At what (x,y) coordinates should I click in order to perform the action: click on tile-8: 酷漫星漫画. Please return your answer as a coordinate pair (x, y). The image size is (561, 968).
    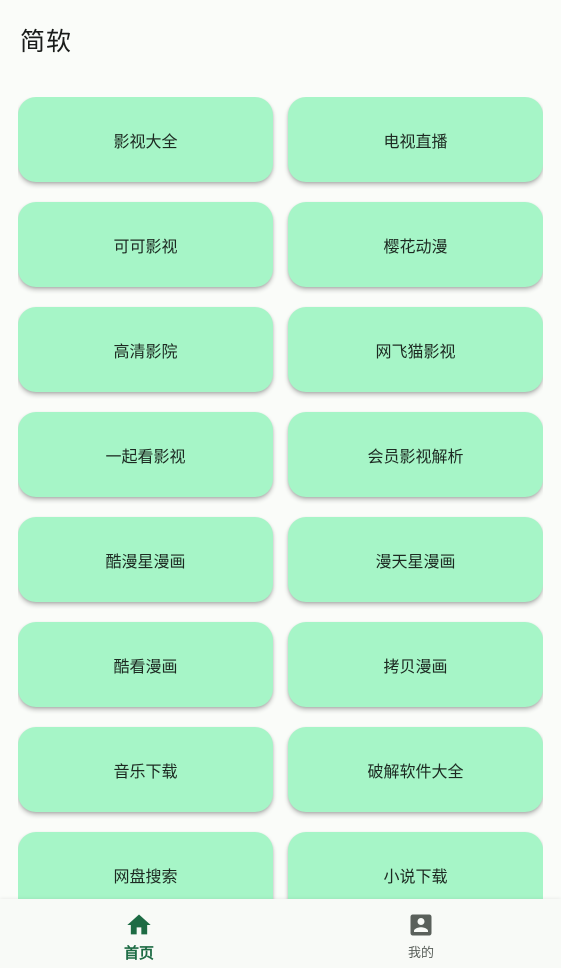
    Looking at the image, I should click on (145, 559).